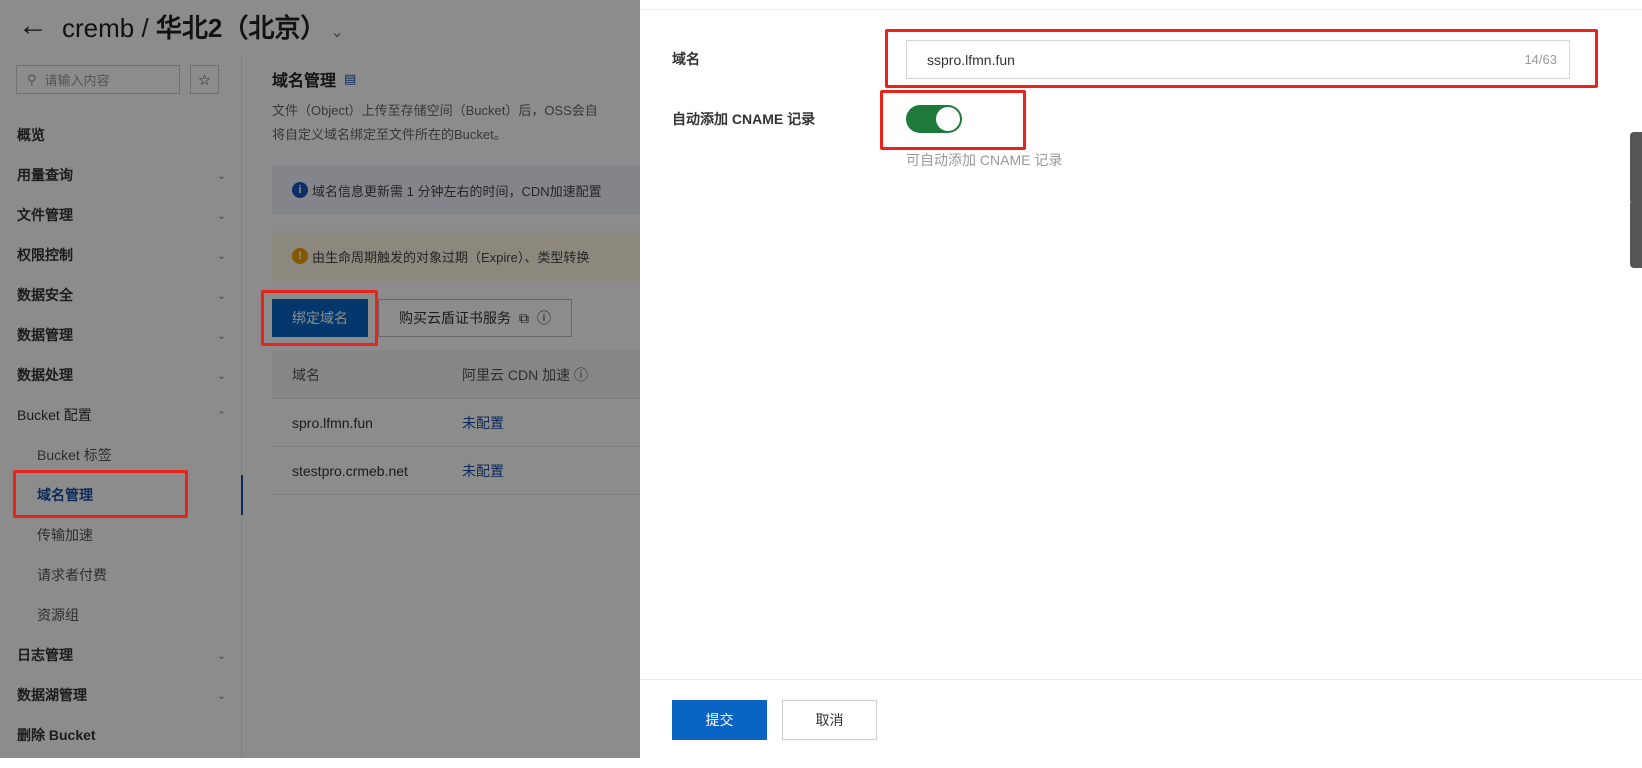 This screenshot has width=1642, height=768. I want to click on cancel-button: 取消, so click(829, 720).